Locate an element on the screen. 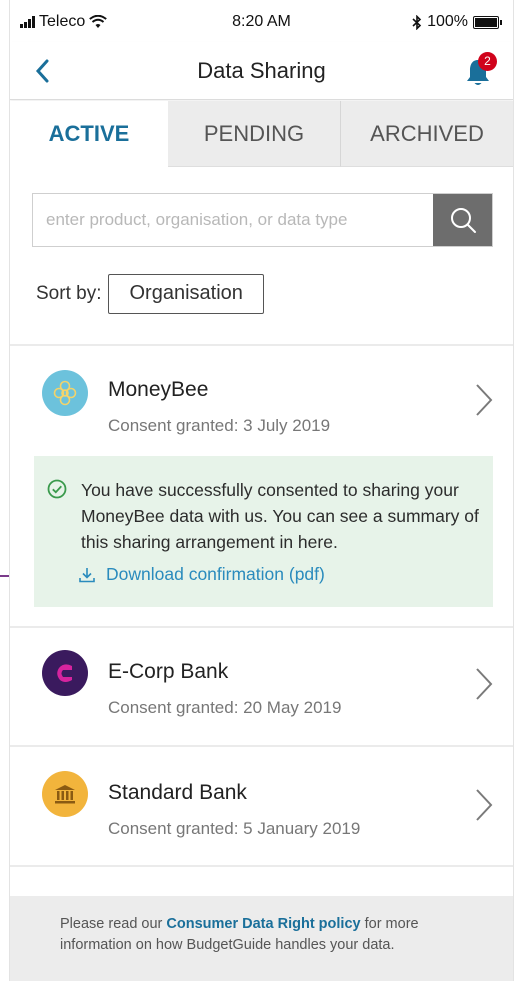 The image size is (515, 981). battery-percent: 100% is located at coordinates (447, 21).